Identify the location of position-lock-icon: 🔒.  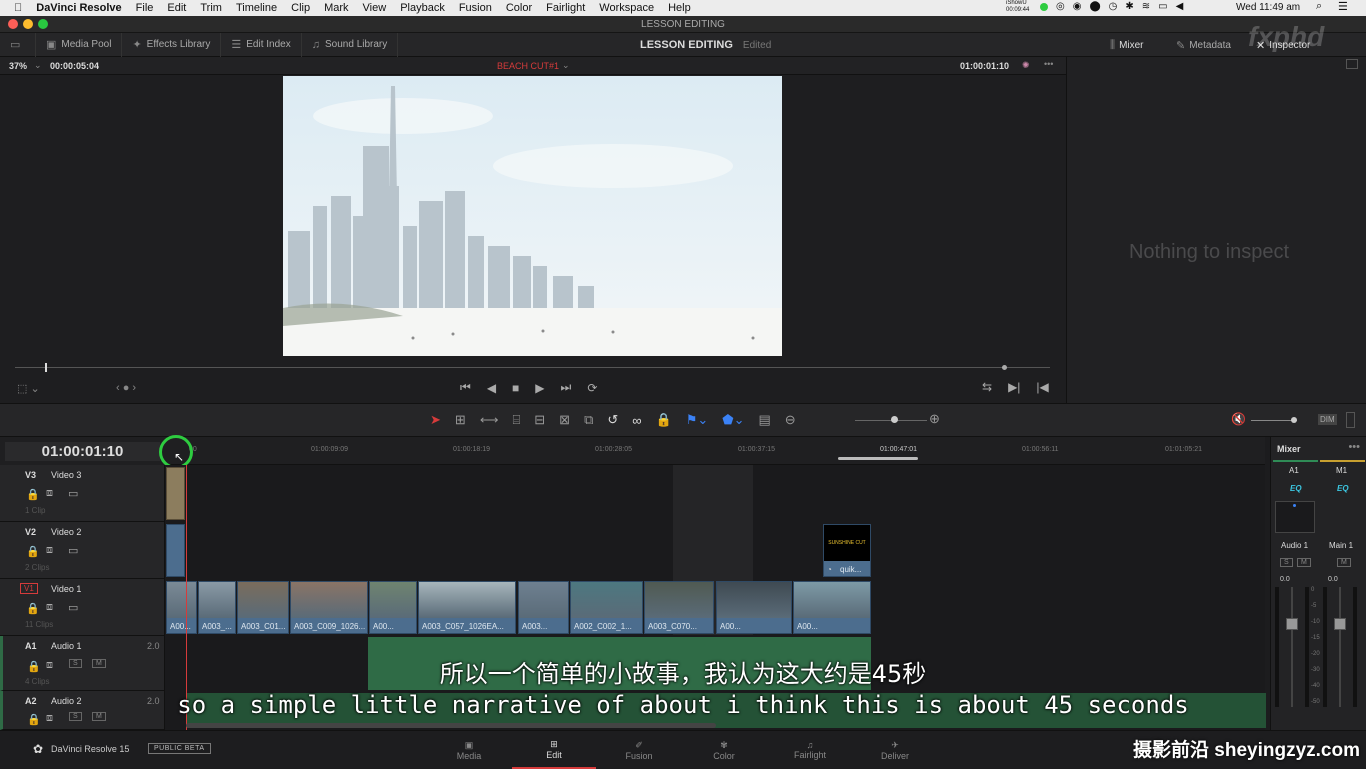
(664, 420).